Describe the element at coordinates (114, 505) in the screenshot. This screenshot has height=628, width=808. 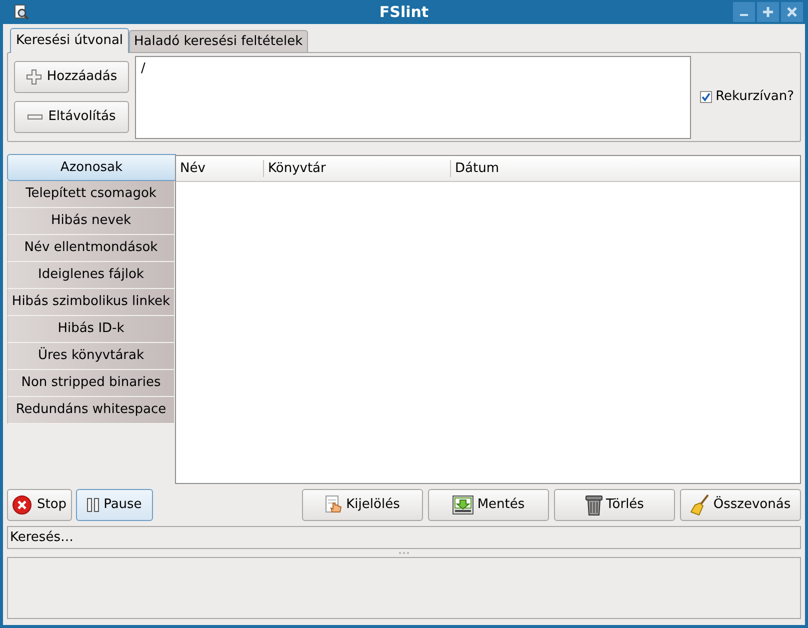
I see `pause-button: Pause` at that location.